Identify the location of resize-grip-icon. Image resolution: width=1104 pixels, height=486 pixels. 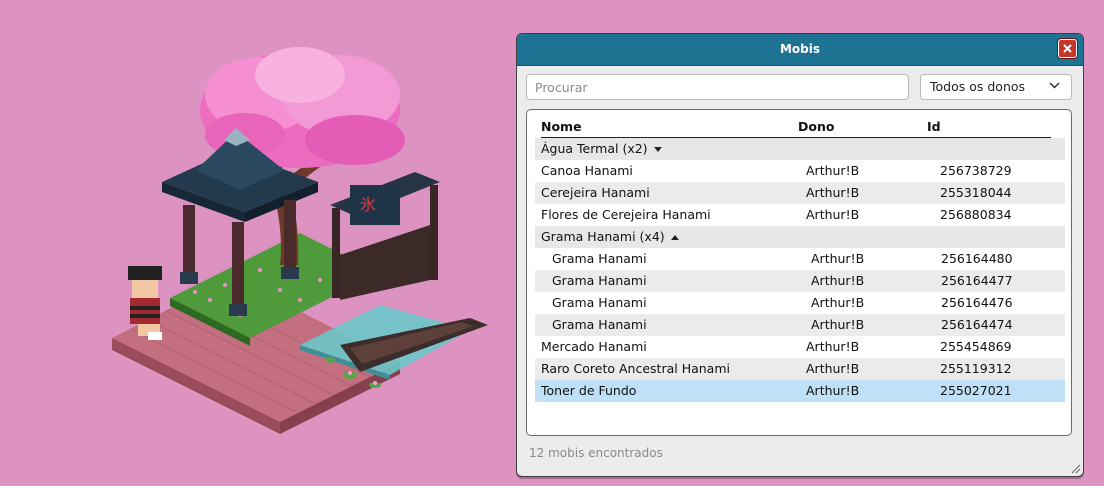
(1076, 469).